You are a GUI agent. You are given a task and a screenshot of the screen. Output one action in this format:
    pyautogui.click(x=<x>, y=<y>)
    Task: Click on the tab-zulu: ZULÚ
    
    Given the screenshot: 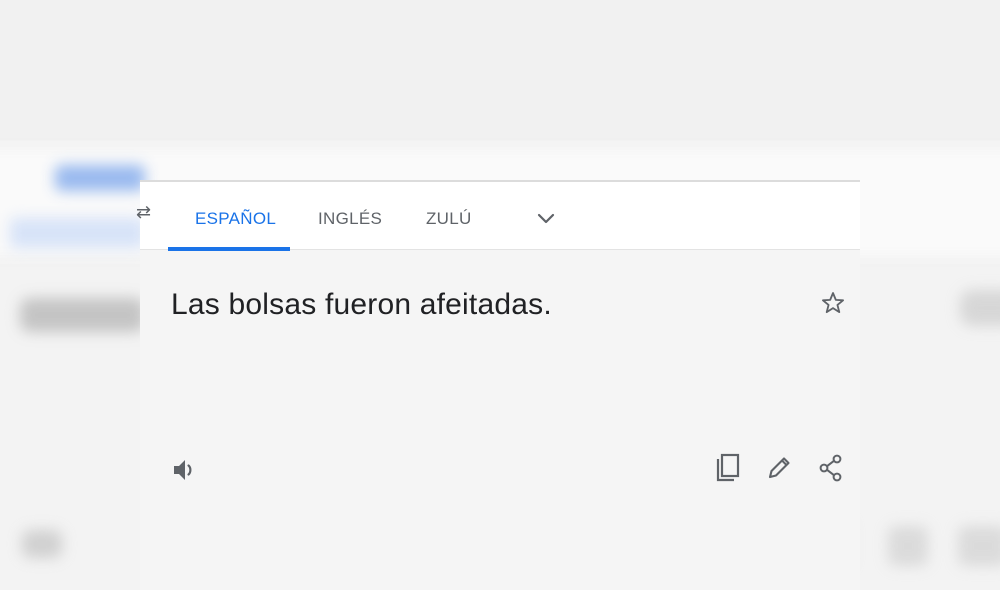 What is the action you would take?
    pyautogui.click(x=449, y=219)
    